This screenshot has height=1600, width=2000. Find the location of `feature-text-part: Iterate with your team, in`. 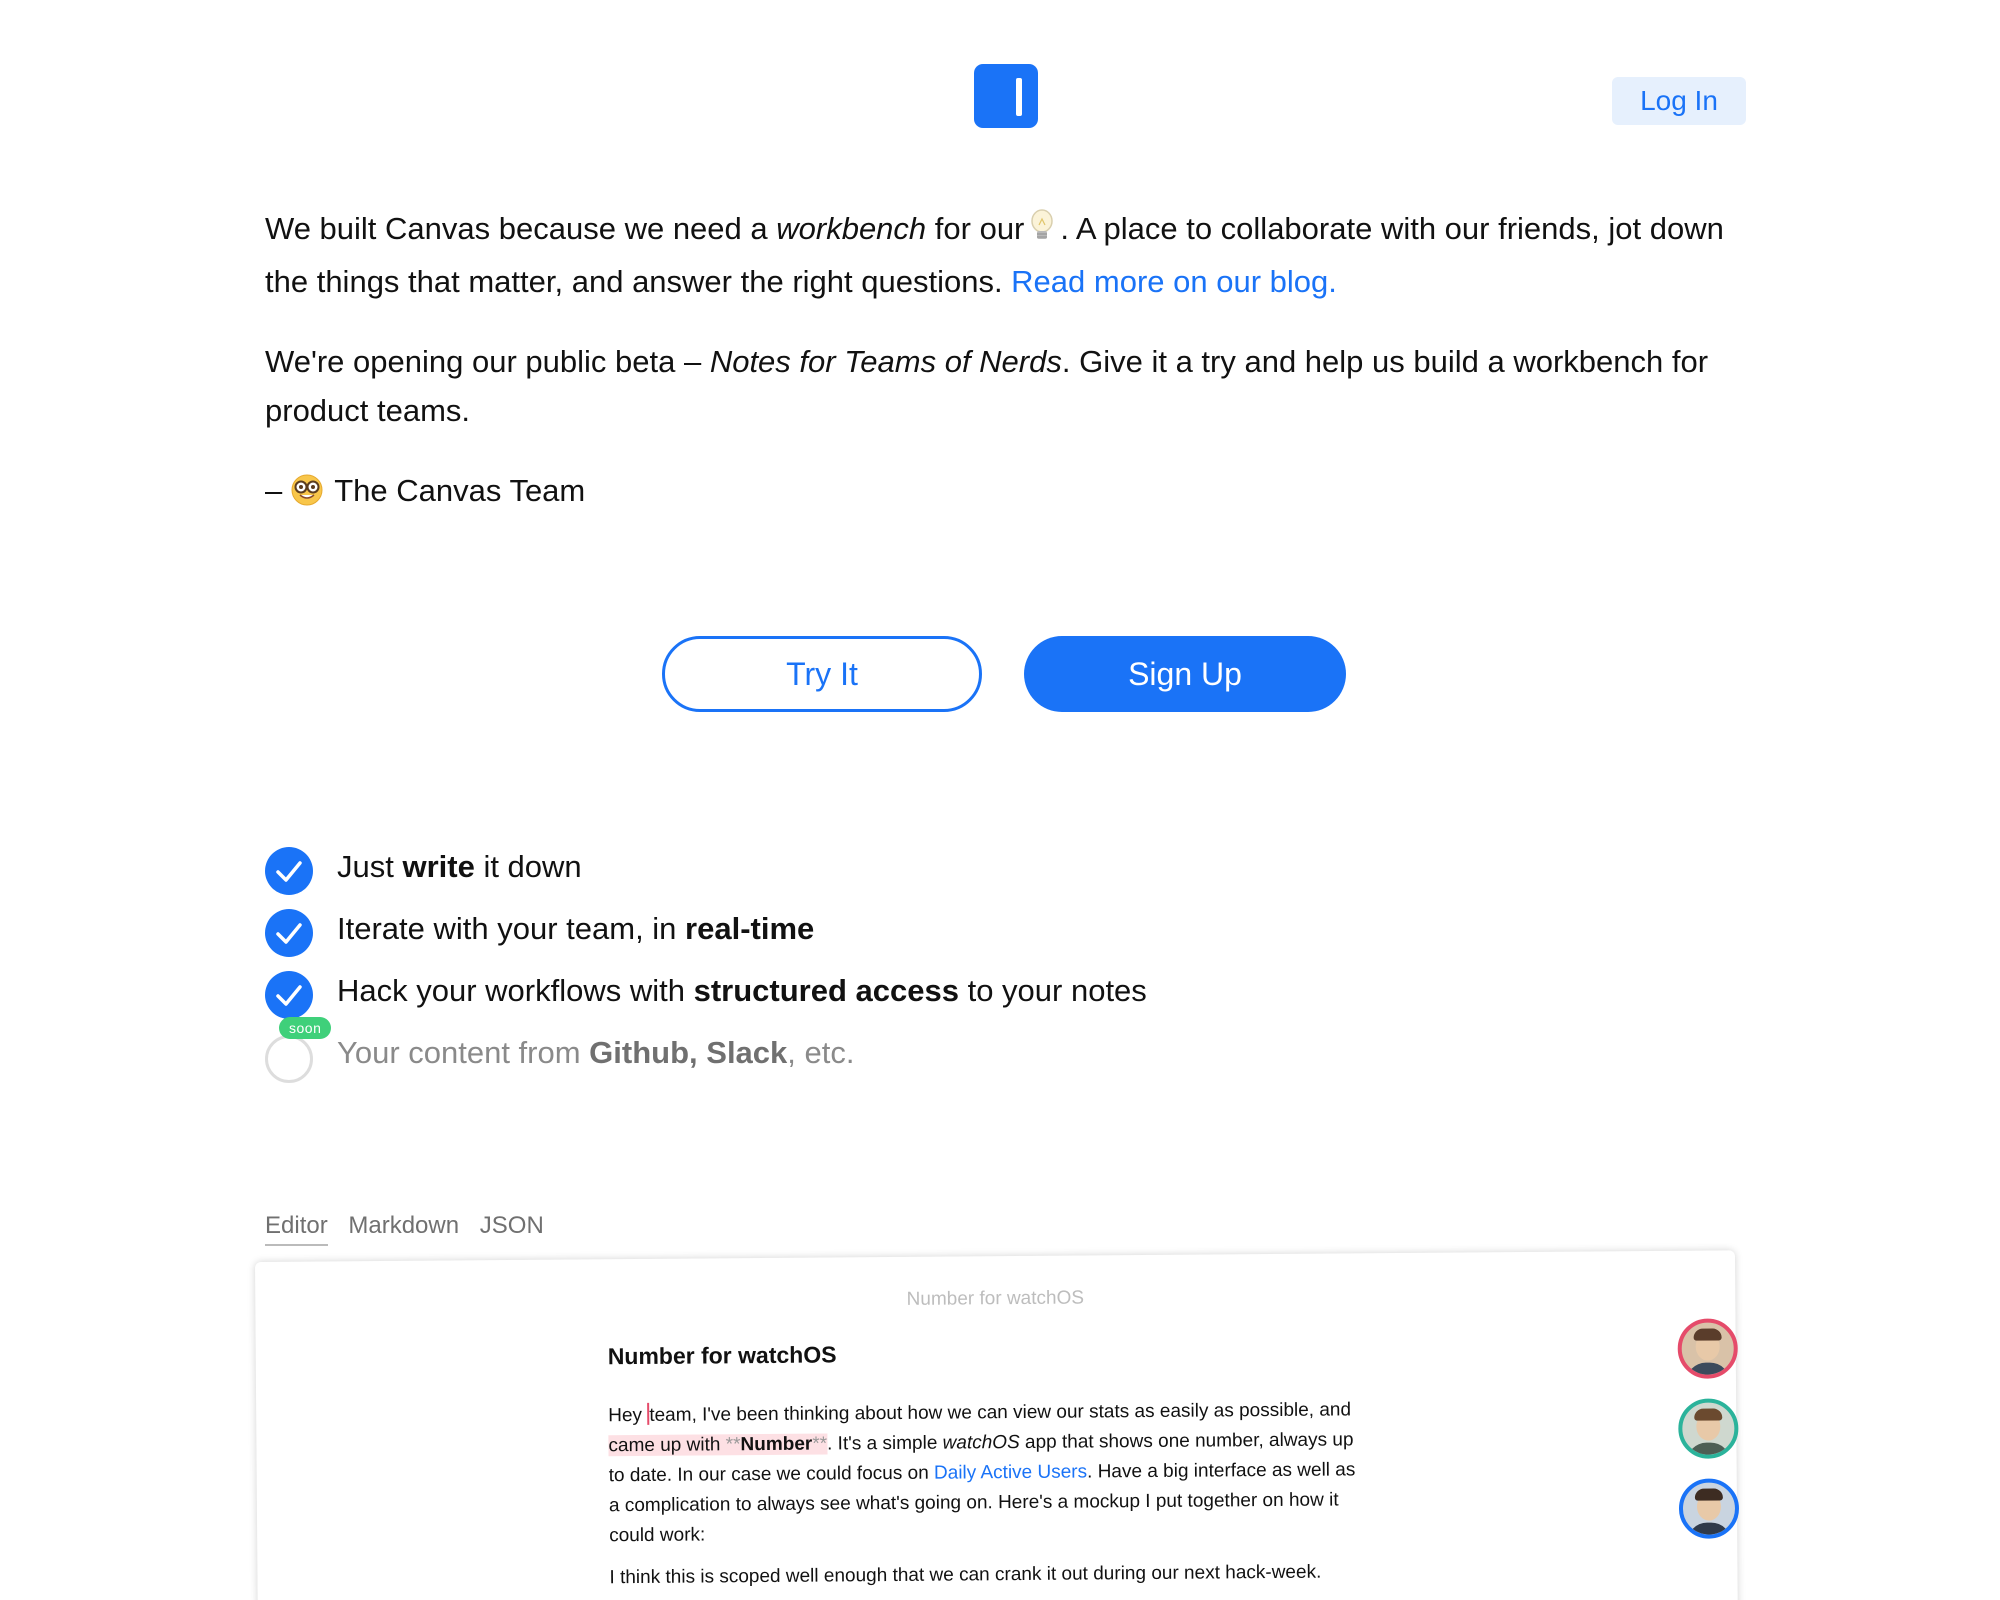

feature-text-part: Iterate with your team, in is located at coordinates (511, 928).